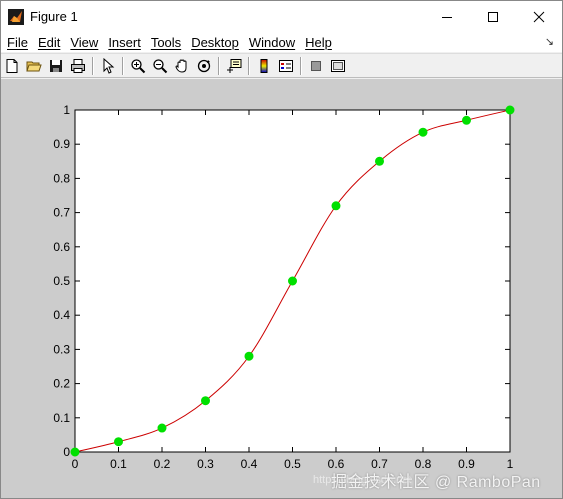 The image size is (563, 499). I want to click on x-tick-label: 0.3, so click(205, 464).